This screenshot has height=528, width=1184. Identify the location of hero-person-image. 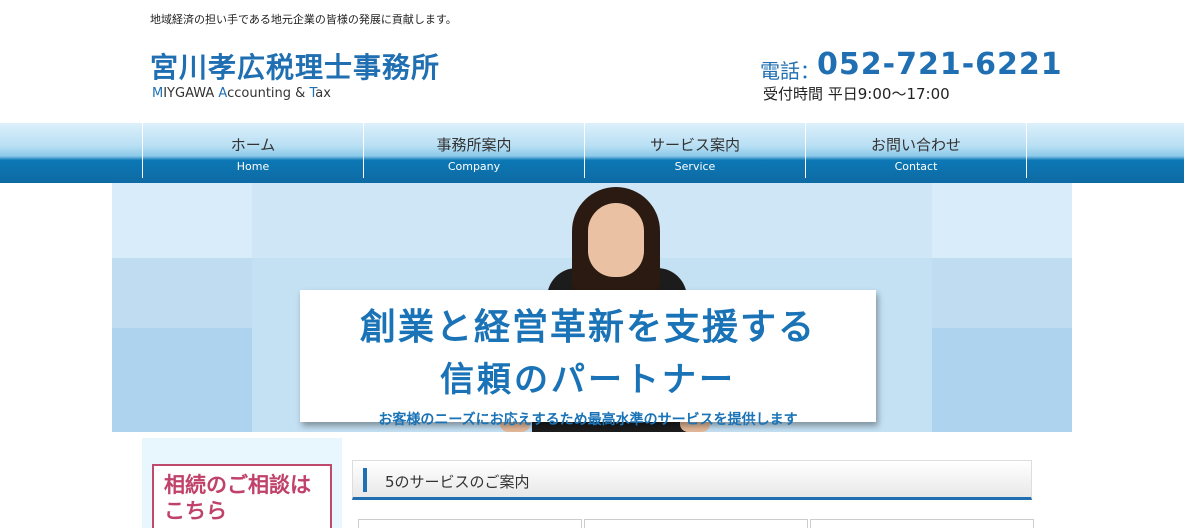
(616, 247).